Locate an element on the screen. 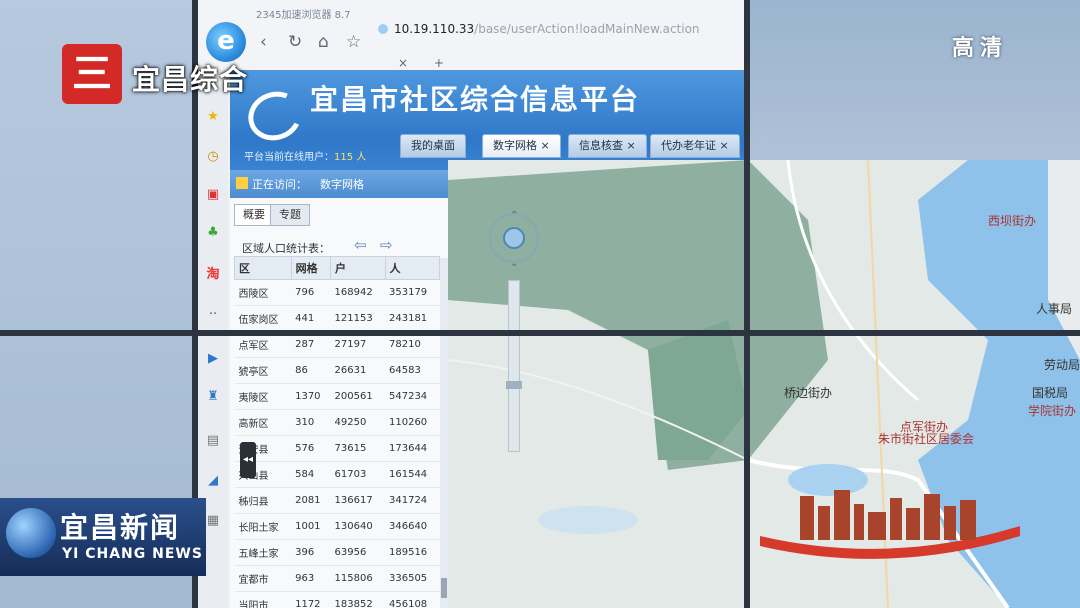 This screenshot has height=608, width=1080. table-row: 夷陵区 1370 200561 547234 is located at coordinates (337, 396).